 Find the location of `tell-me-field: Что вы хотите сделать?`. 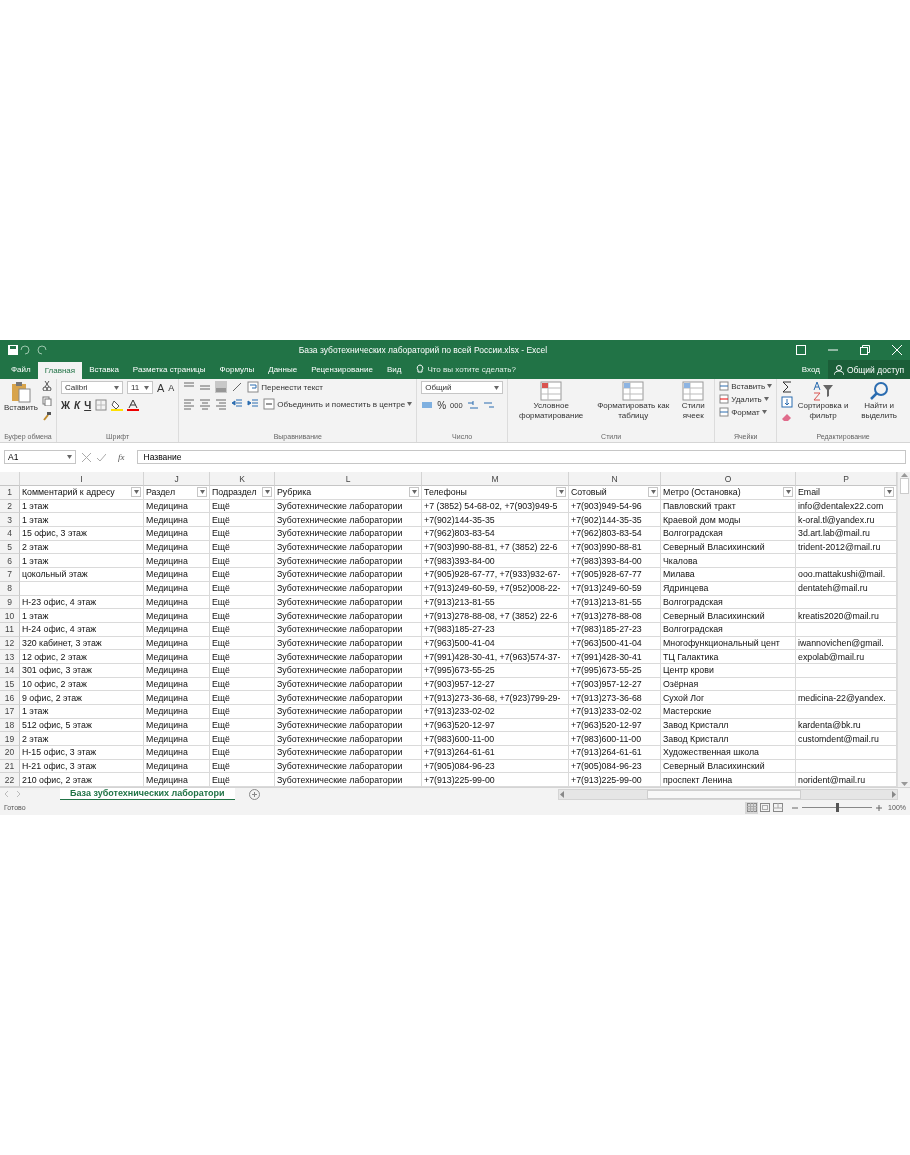

tell-me-field: Что вы хотите сделать? is located at coordinates (609, 369).